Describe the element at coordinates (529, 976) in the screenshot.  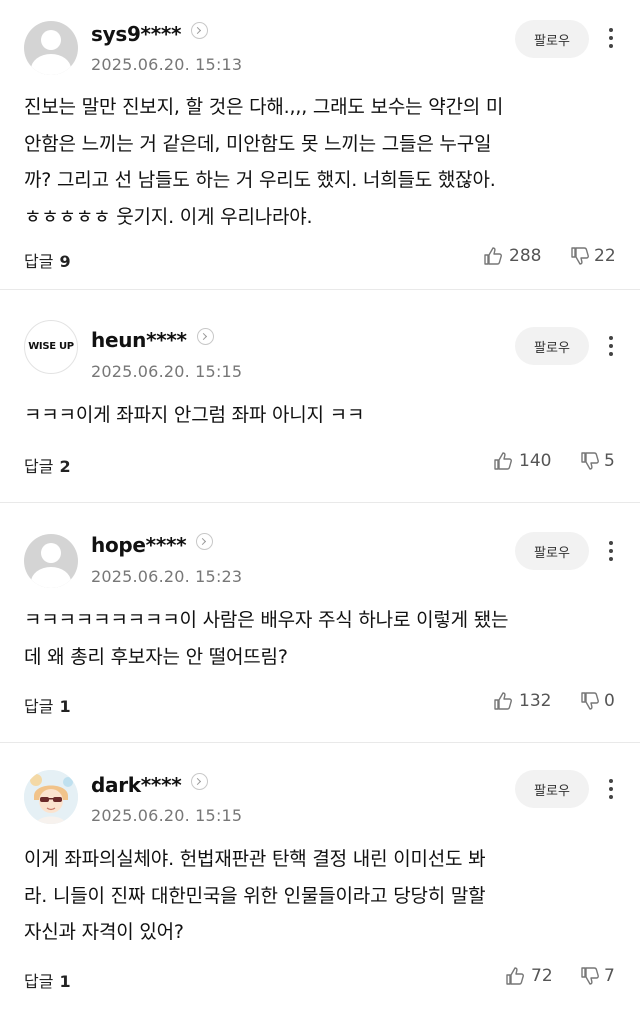
I see `like-button: 72` at that location.